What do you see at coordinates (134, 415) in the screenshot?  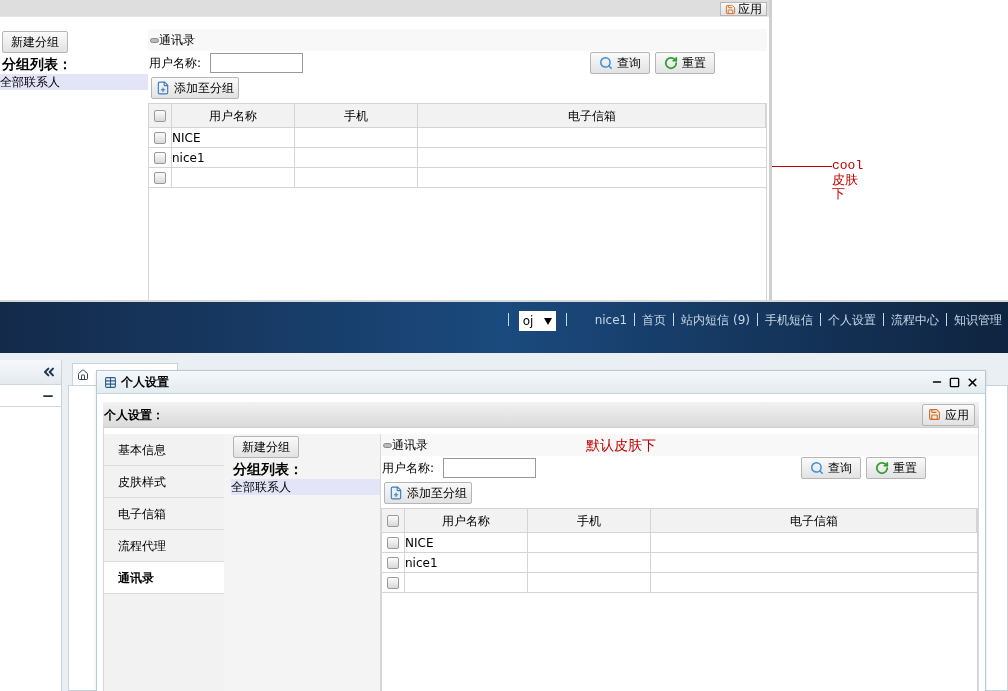 I see `toolbar-title: 个人设置：` at bounding box center [134, 415].